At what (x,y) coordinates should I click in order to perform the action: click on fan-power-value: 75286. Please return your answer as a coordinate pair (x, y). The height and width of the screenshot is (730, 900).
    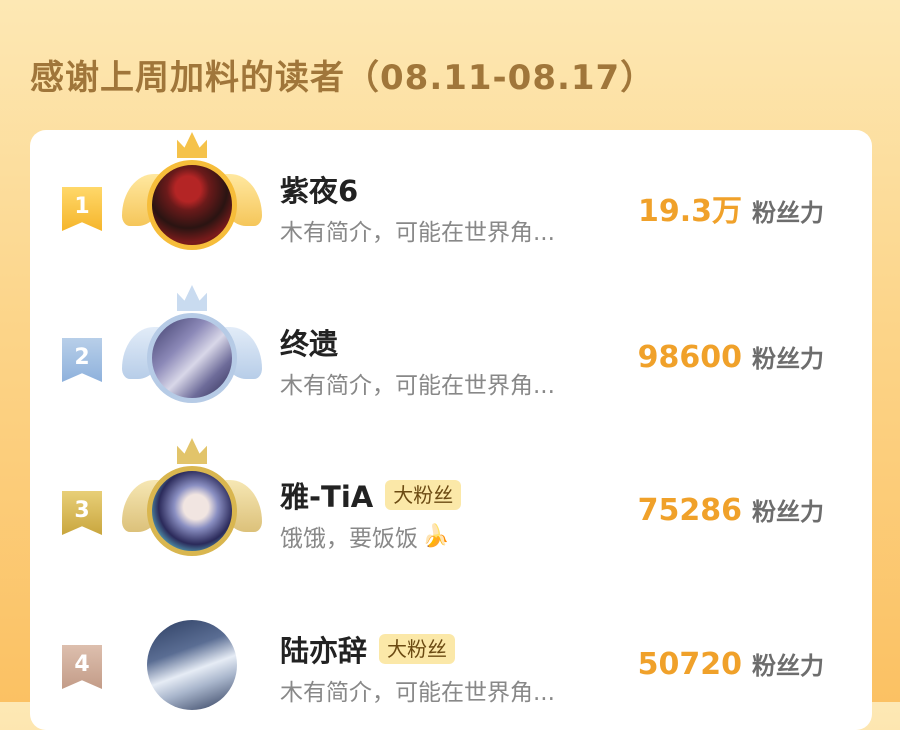
    Looking at the image, I should click on (689, 510).